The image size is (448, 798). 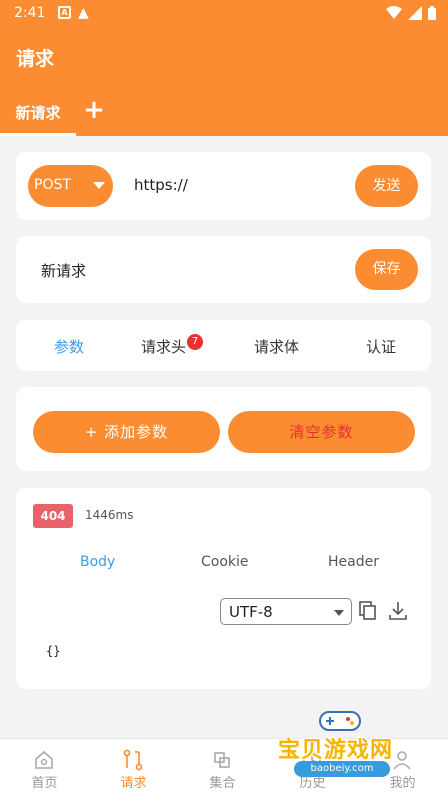 I want to click on request-name-input: 新请求, so click(x=63, y=270).